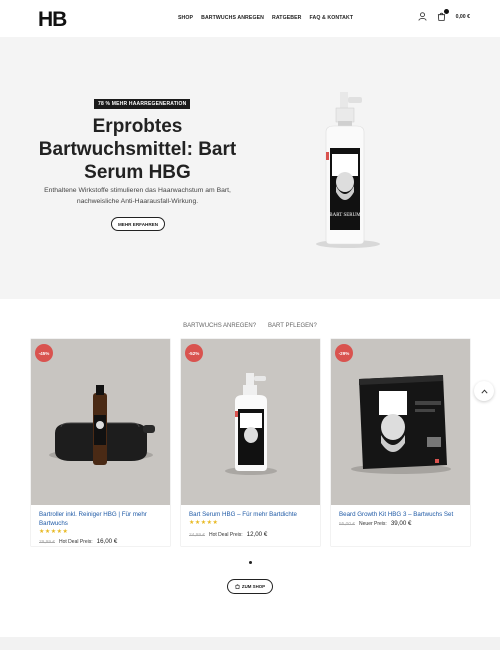 The width and height of the screenshot is (500, 650). I want to click on nav-item-ratgeber: RATGEBER, so click(287, 18).